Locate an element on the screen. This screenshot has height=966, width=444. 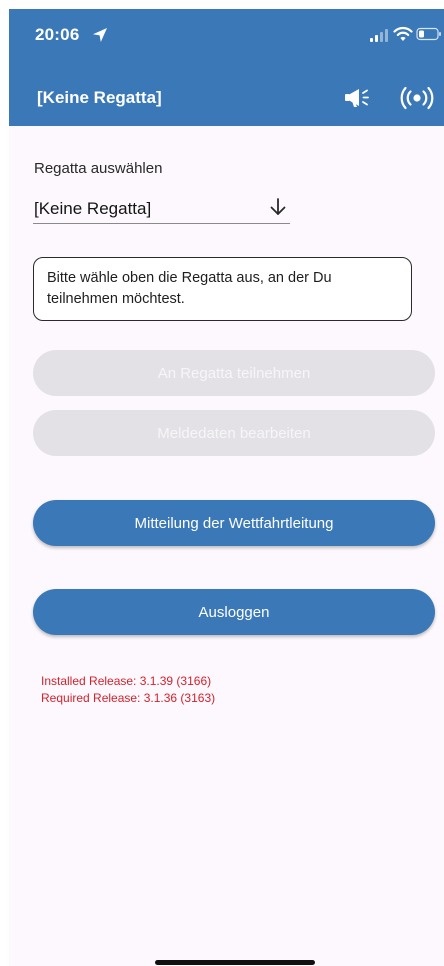
regatta-select-label: Regatta auswählen is located at coordinates (98, 168).